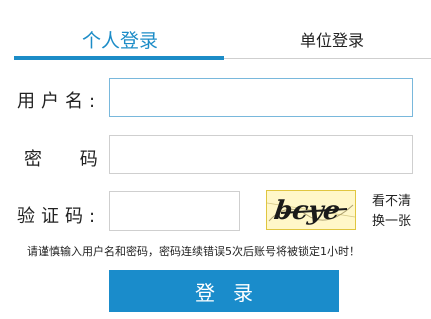  Describe the element at coordinates (261, 154) in the screenshot. I see `password-input` at that location.